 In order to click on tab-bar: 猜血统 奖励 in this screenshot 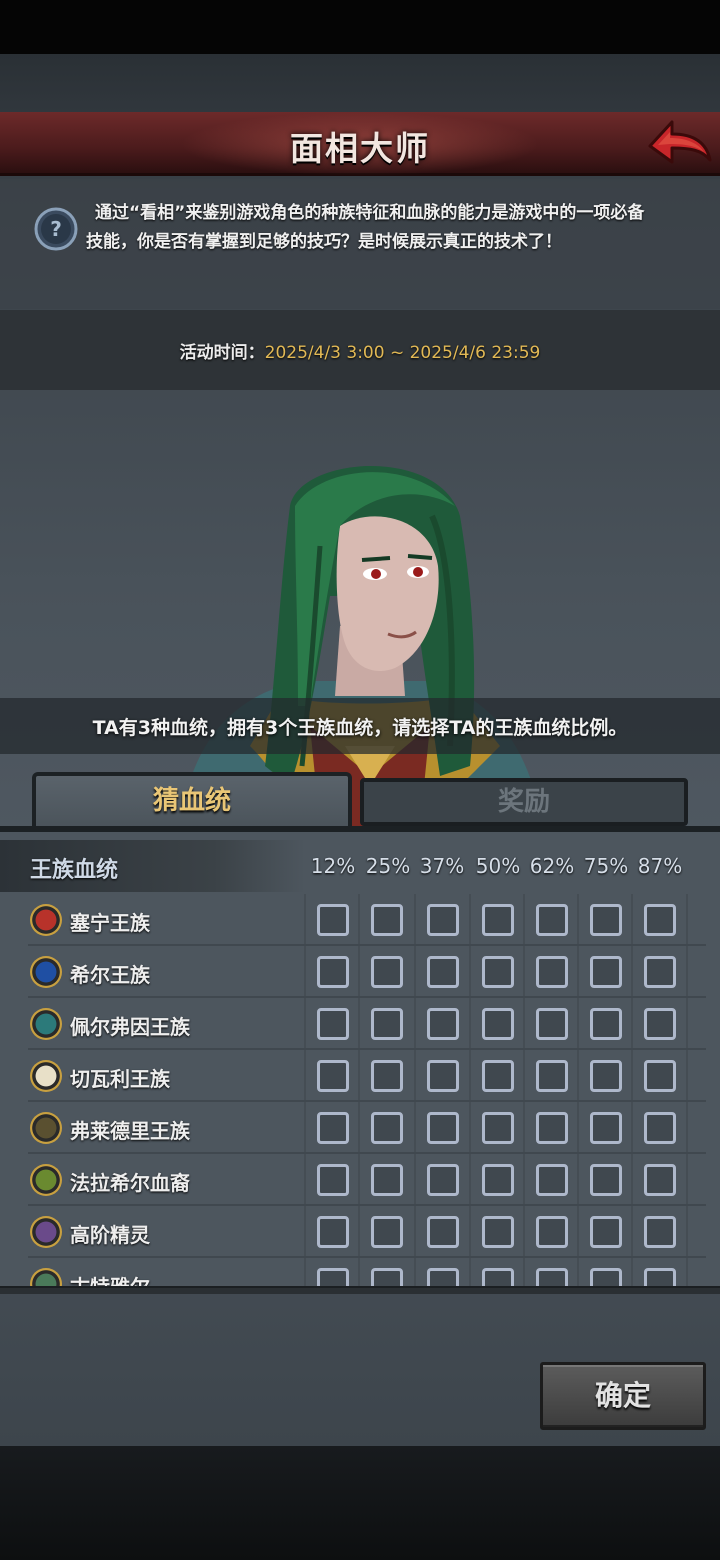, I will do `click(360, 802)`.